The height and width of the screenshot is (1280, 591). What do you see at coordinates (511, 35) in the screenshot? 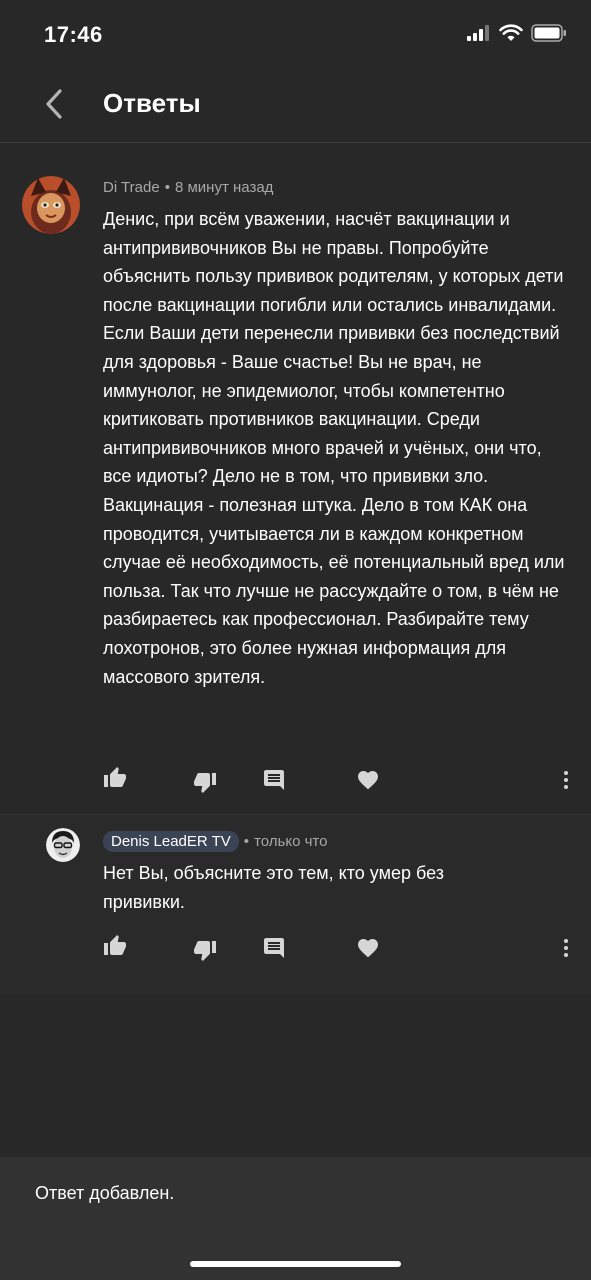
I see `wifi-icon` at bounding box center [511, 35].